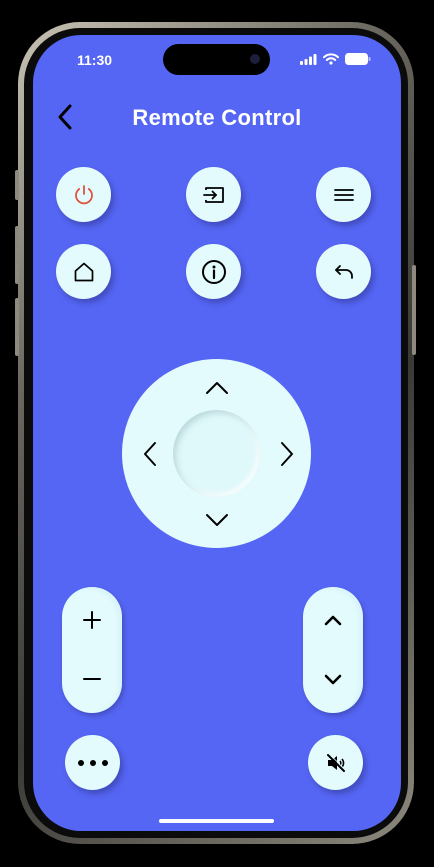 This screenshot has height=867, width=434. What do you see at coordinates (216, 821) in the screenshot?
I see `home-indicator` at bounding box center [216, 821].